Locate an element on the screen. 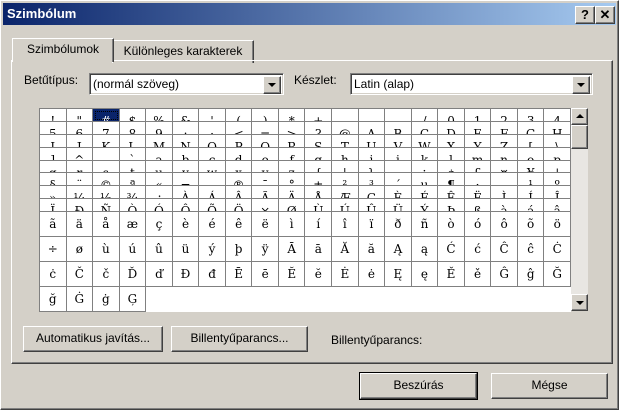  symbol-cell: ® is located at coordinates (239, 180).